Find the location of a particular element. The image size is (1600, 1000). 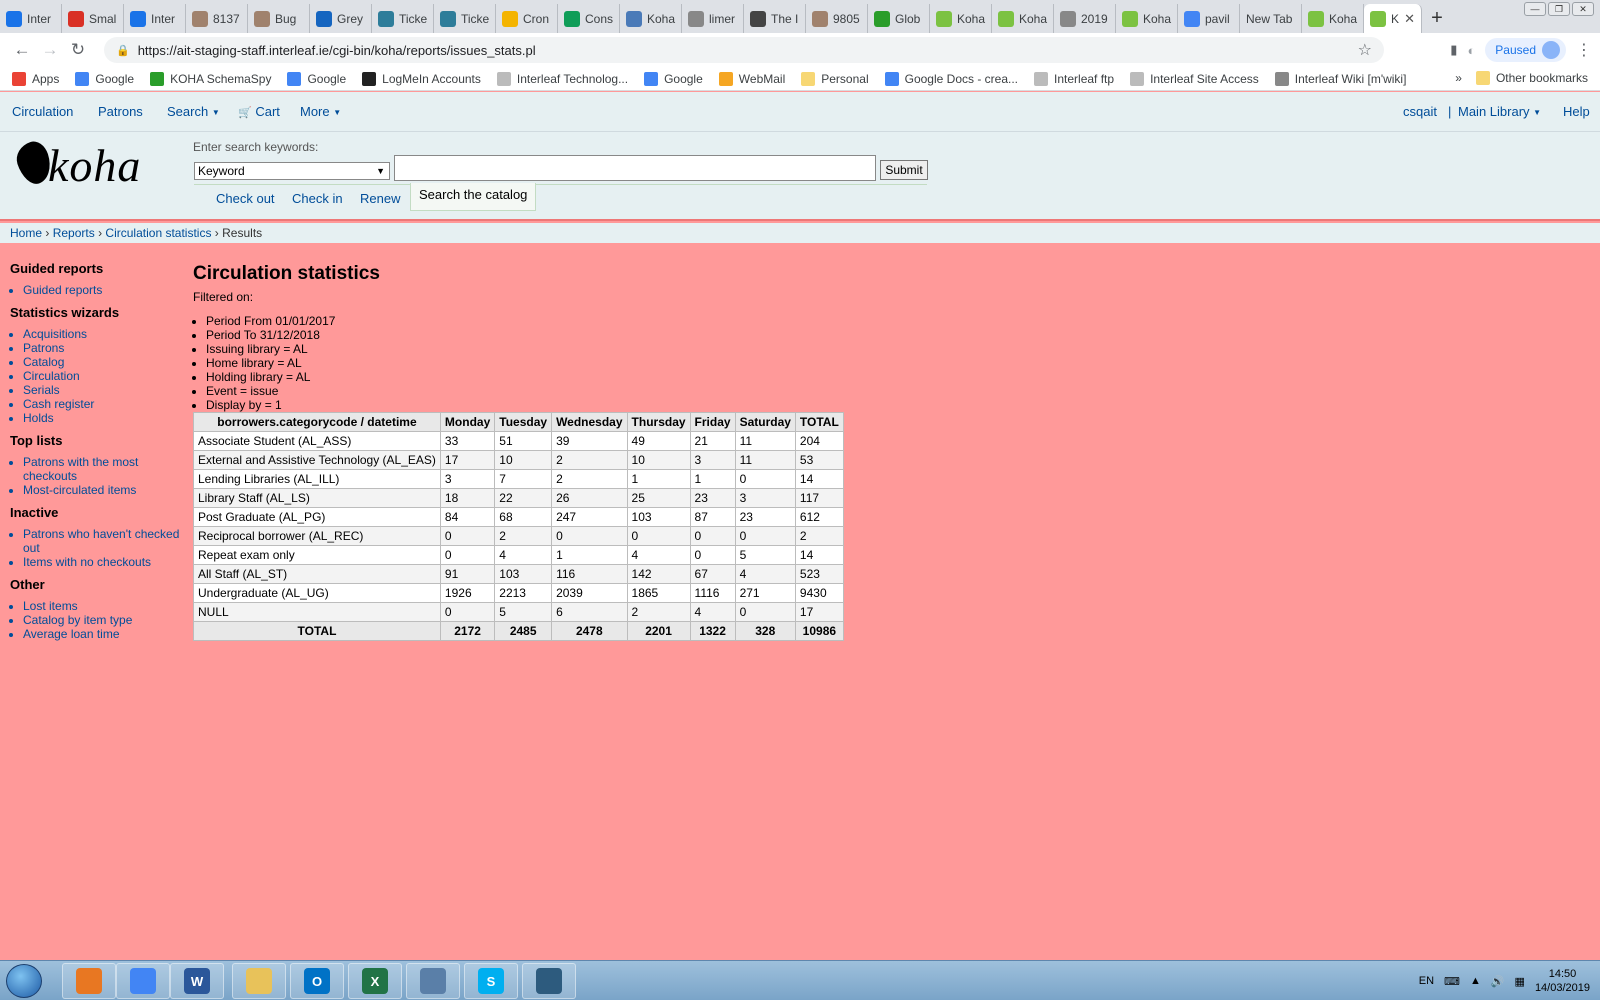

nav-circulation: Circulation is located at coordinates (42, 111).